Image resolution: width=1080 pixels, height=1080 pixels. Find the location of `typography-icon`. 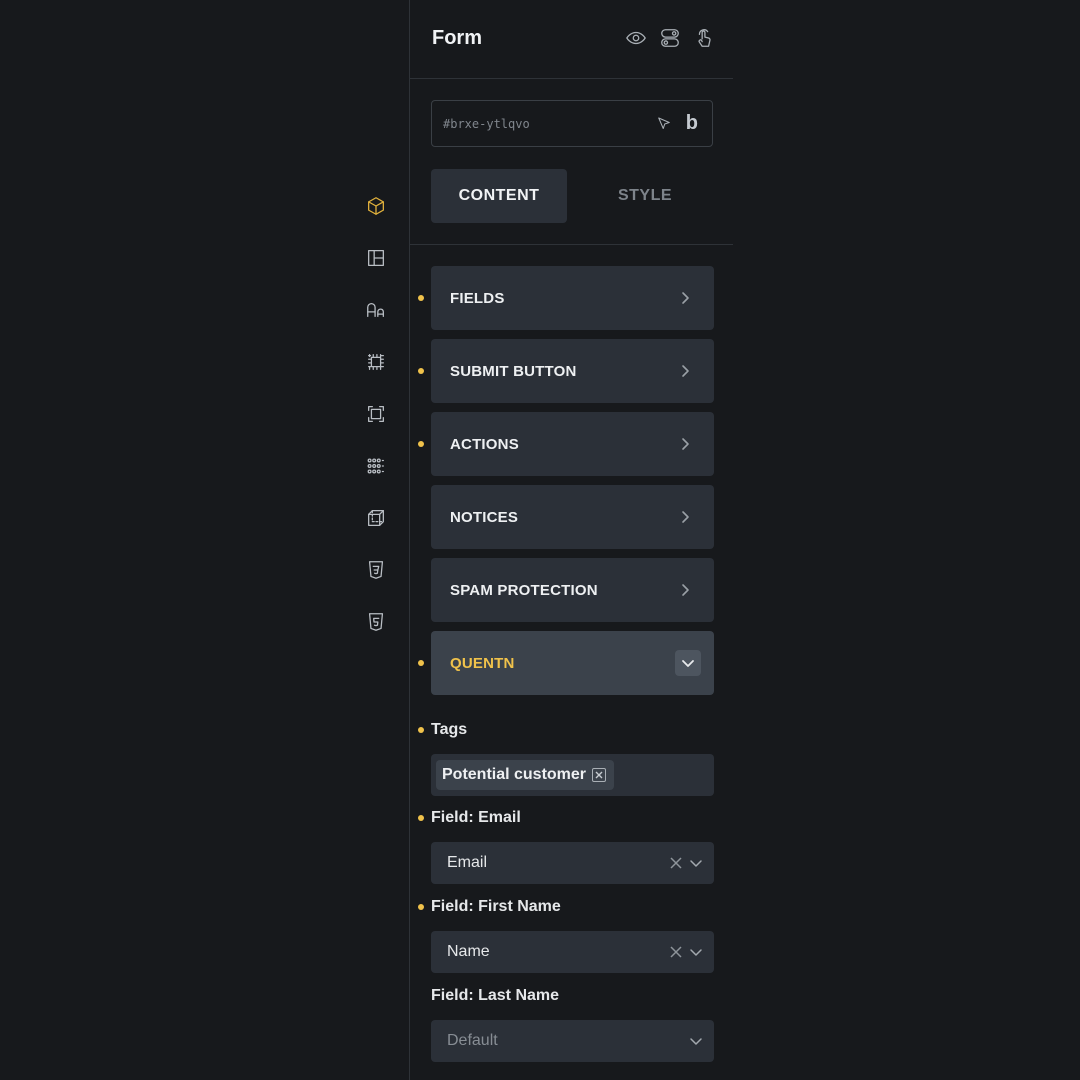

typography-icon is located at coordinates (375, 310).